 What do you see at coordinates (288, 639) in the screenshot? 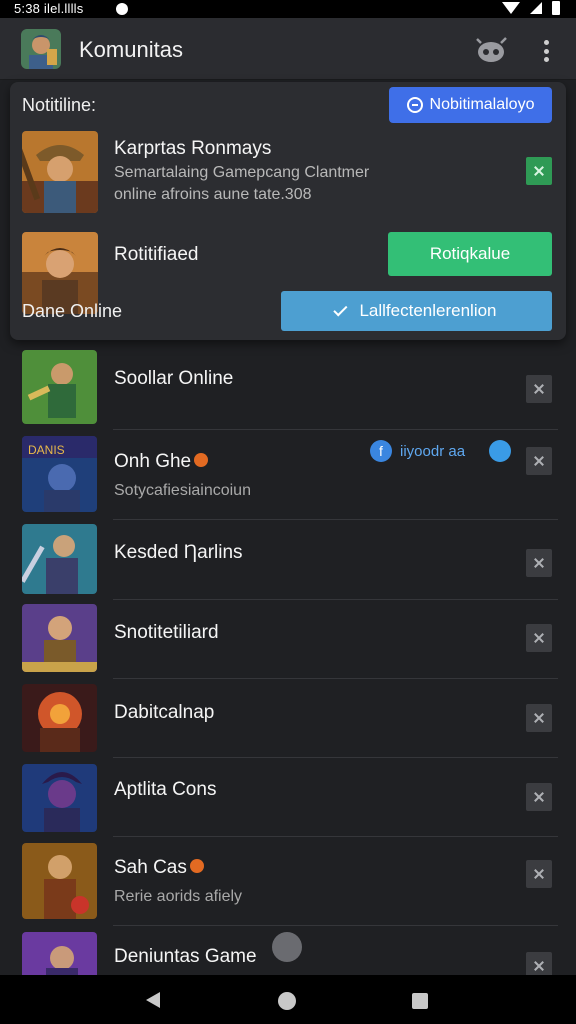
I see `list-item: Snotitetiliard` at bounding box center [288, 639].